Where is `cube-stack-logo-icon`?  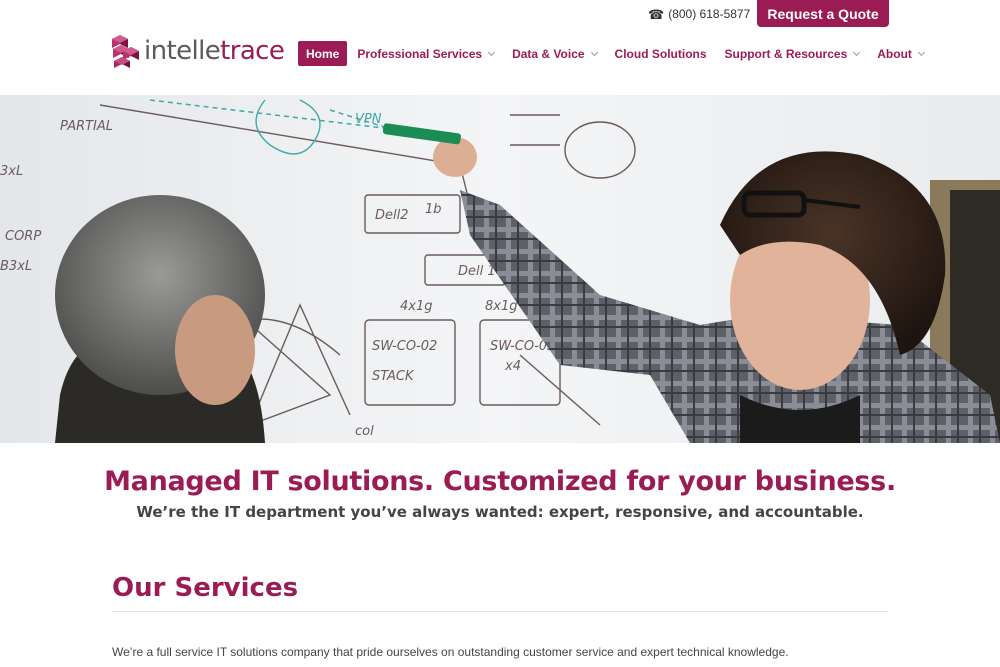 cube-stack-logo-icon is located at coordinates (125, 51).